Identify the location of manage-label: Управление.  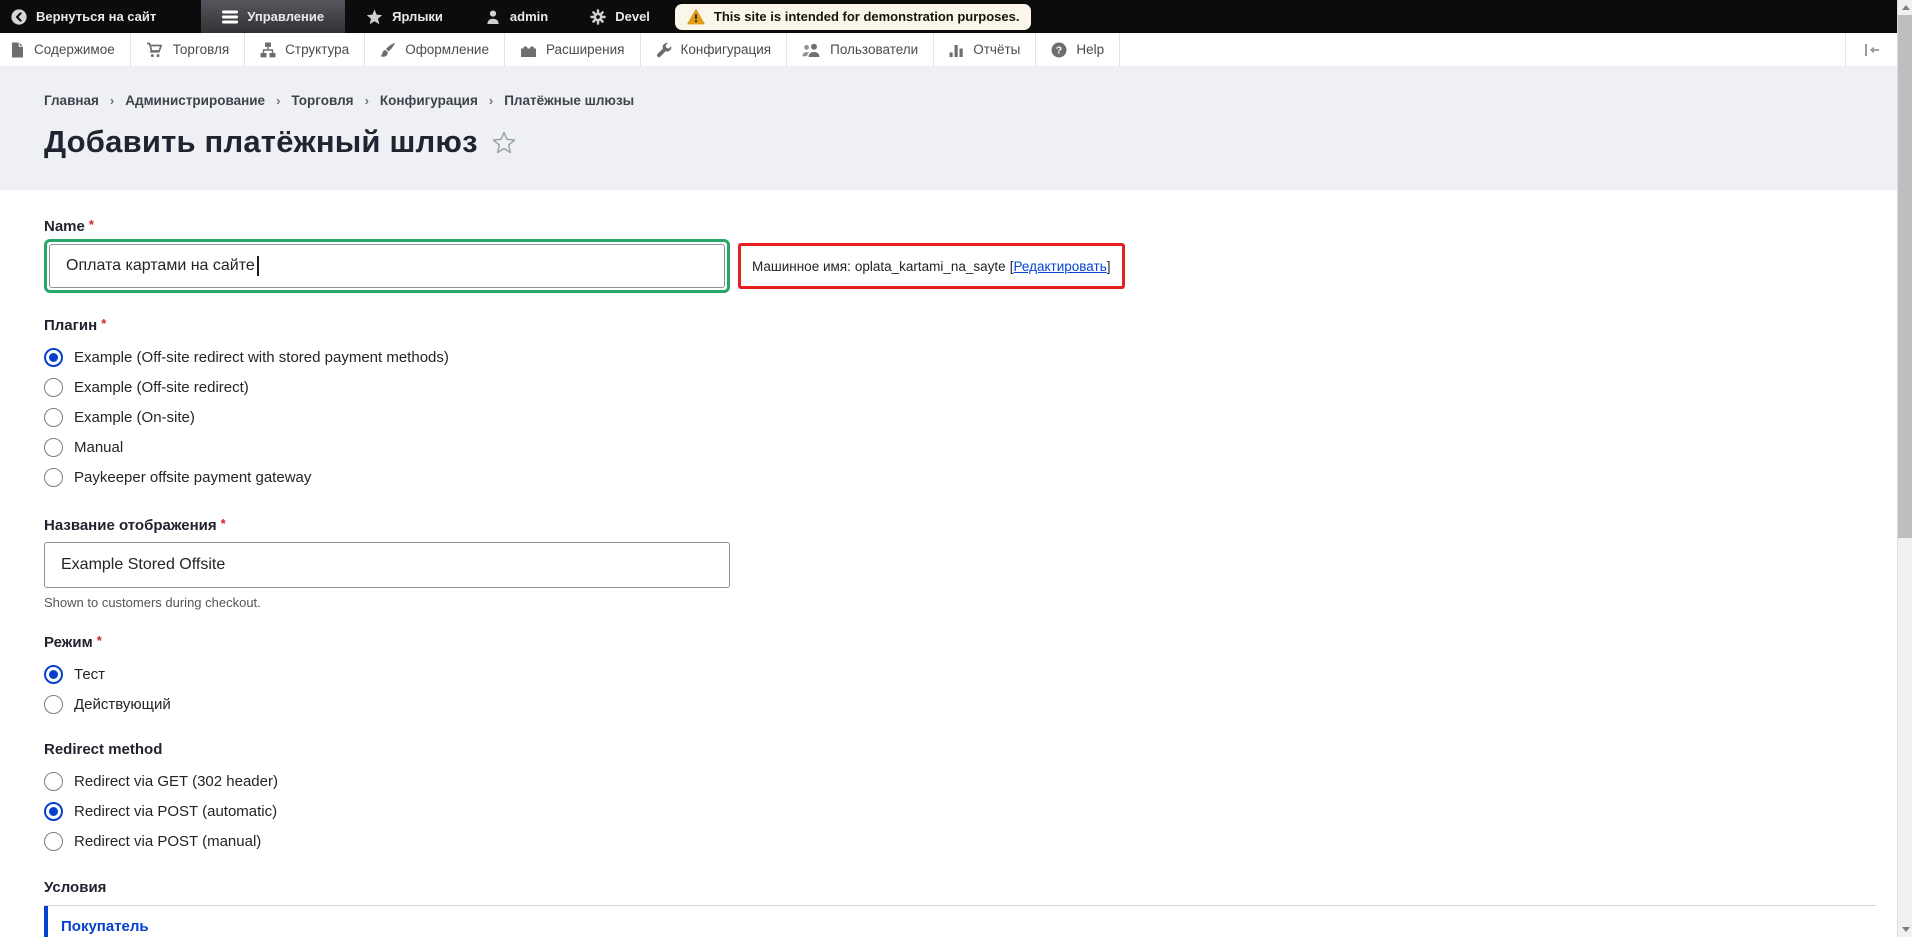
(286, 16).